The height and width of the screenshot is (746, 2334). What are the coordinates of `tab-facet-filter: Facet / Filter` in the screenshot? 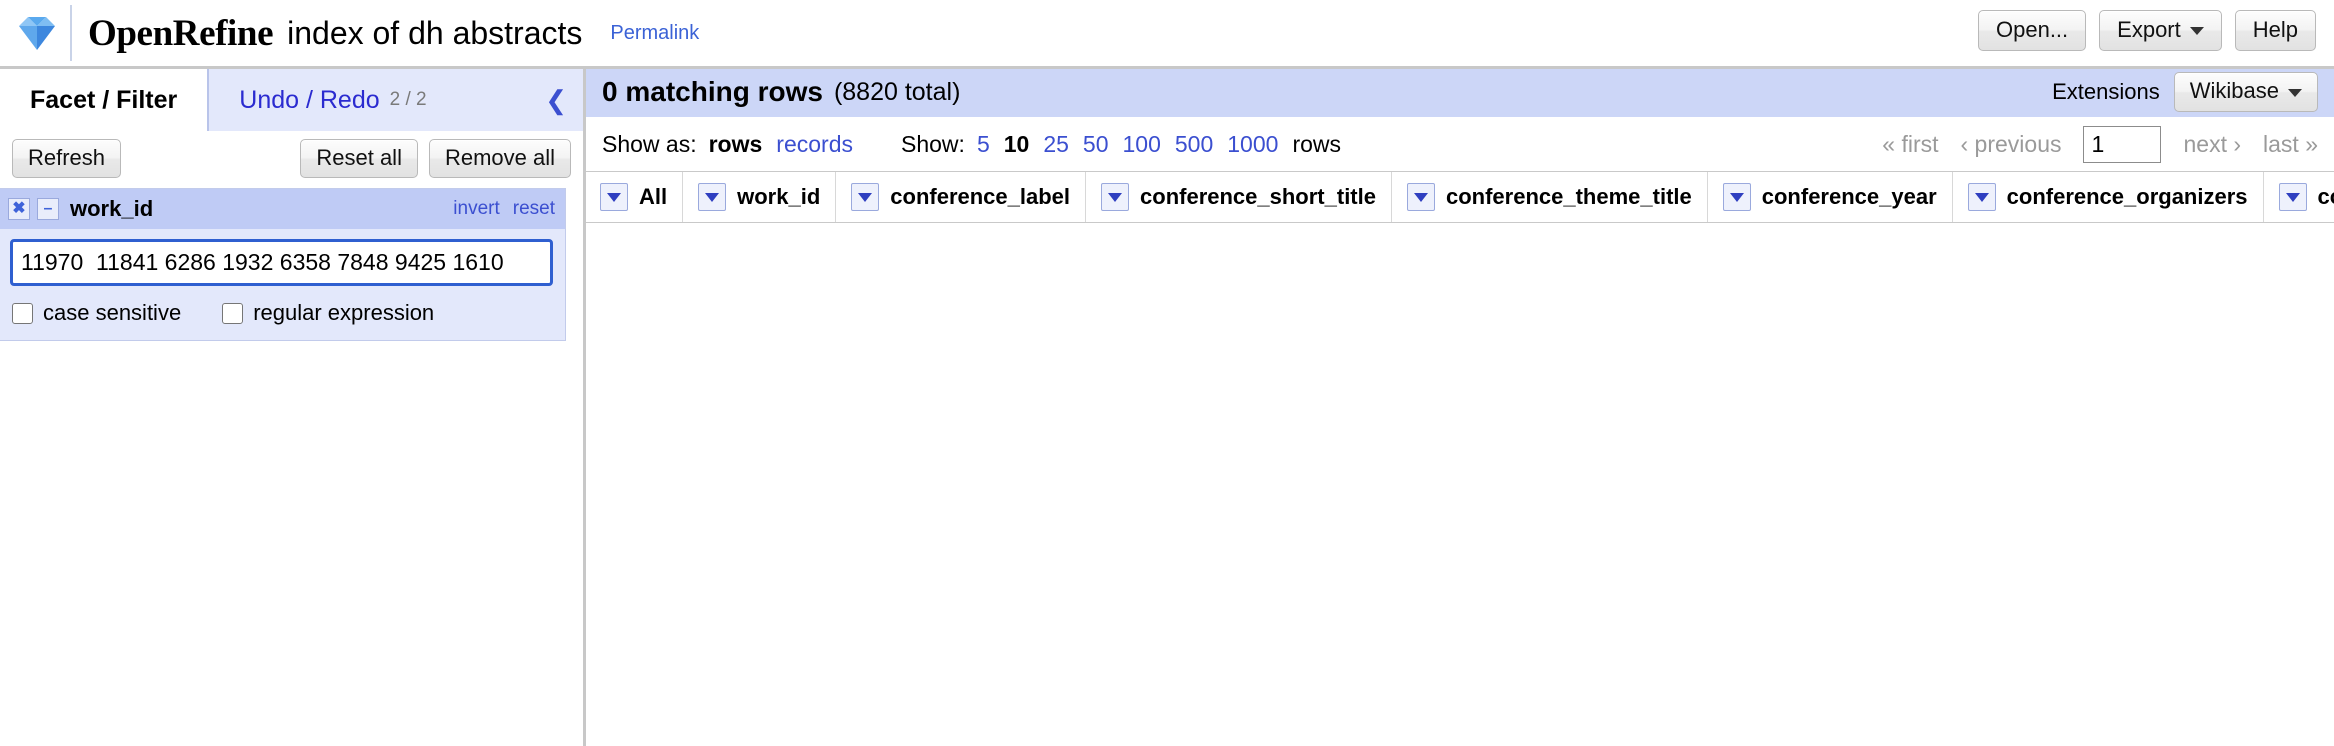 It's located at (105, 100).